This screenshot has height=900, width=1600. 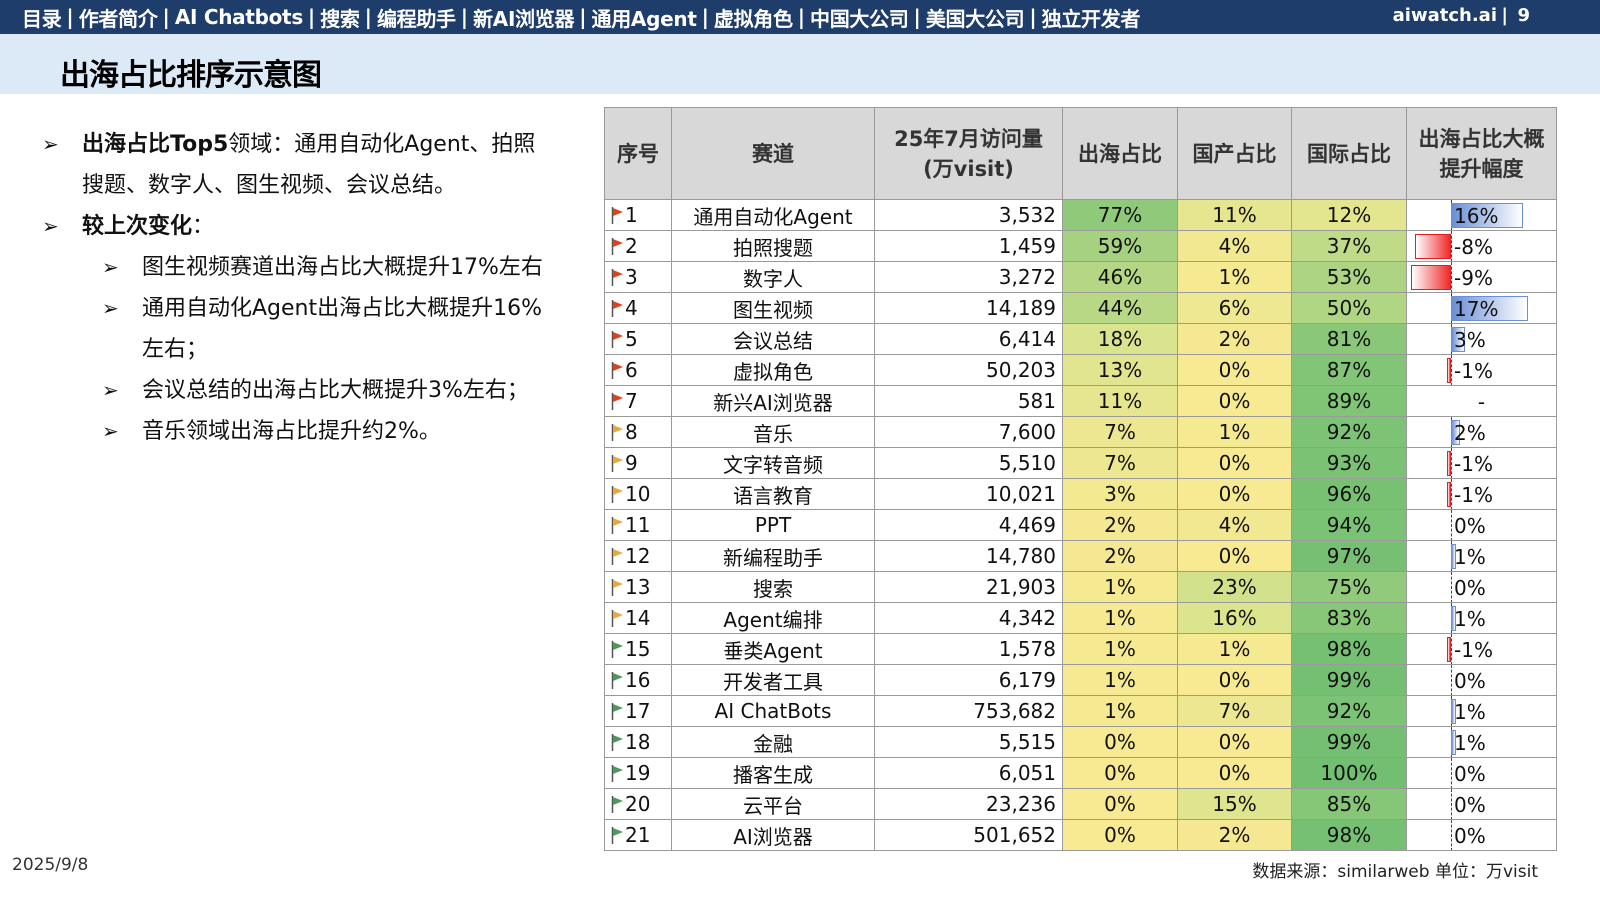 I want to click on change-label: 16%, so click(x=1476, y=216).